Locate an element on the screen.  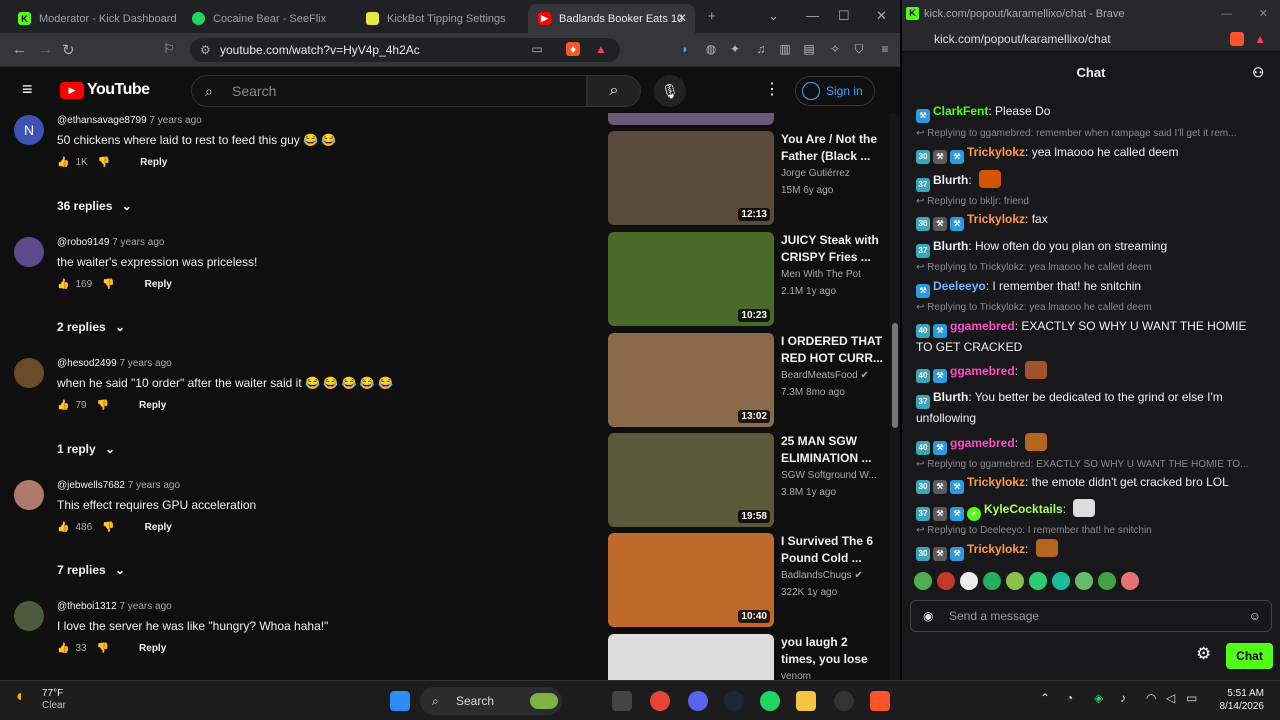
scrollbar-thumb is located at coordinates (895, 375).